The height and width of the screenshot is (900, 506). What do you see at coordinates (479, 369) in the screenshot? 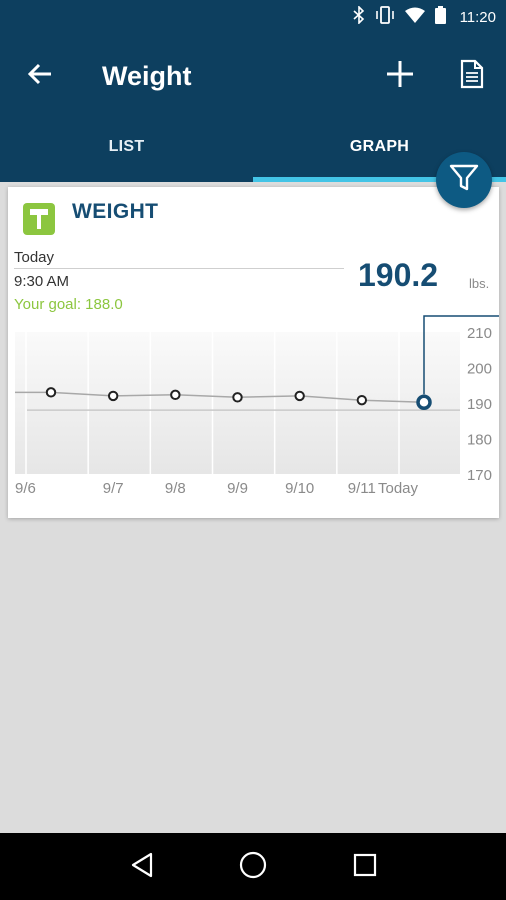
I see `y-tick-label: 200` at bounding box center [479, 369].